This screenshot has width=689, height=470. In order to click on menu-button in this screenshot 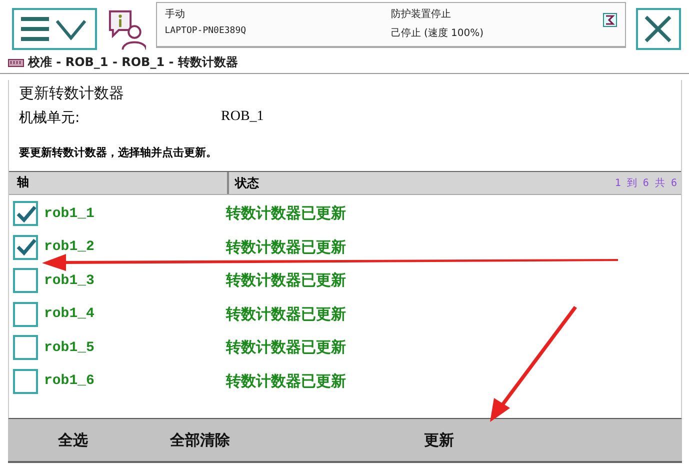, I will do `click(54, 29)`.